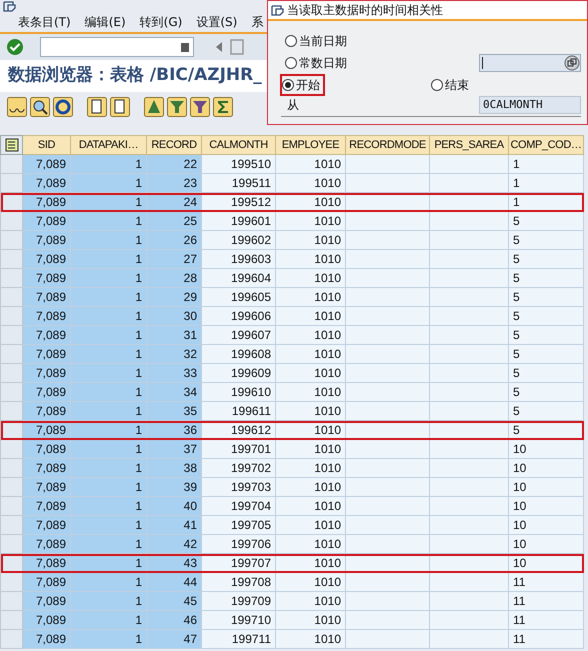 The width and height of the screenshot is (588, 651). I want to click on table-cell: 30, so click(190, 316).